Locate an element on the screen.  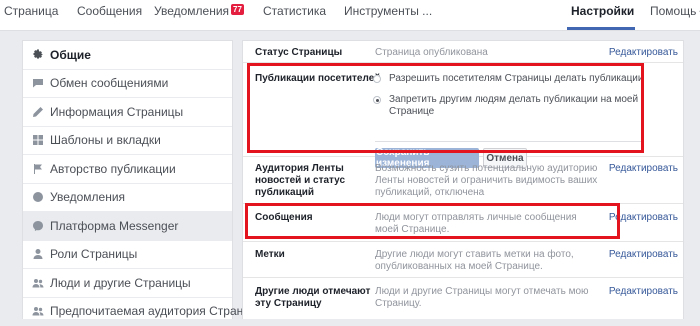
tab-label: Страница is located at coordinates (31, 11).